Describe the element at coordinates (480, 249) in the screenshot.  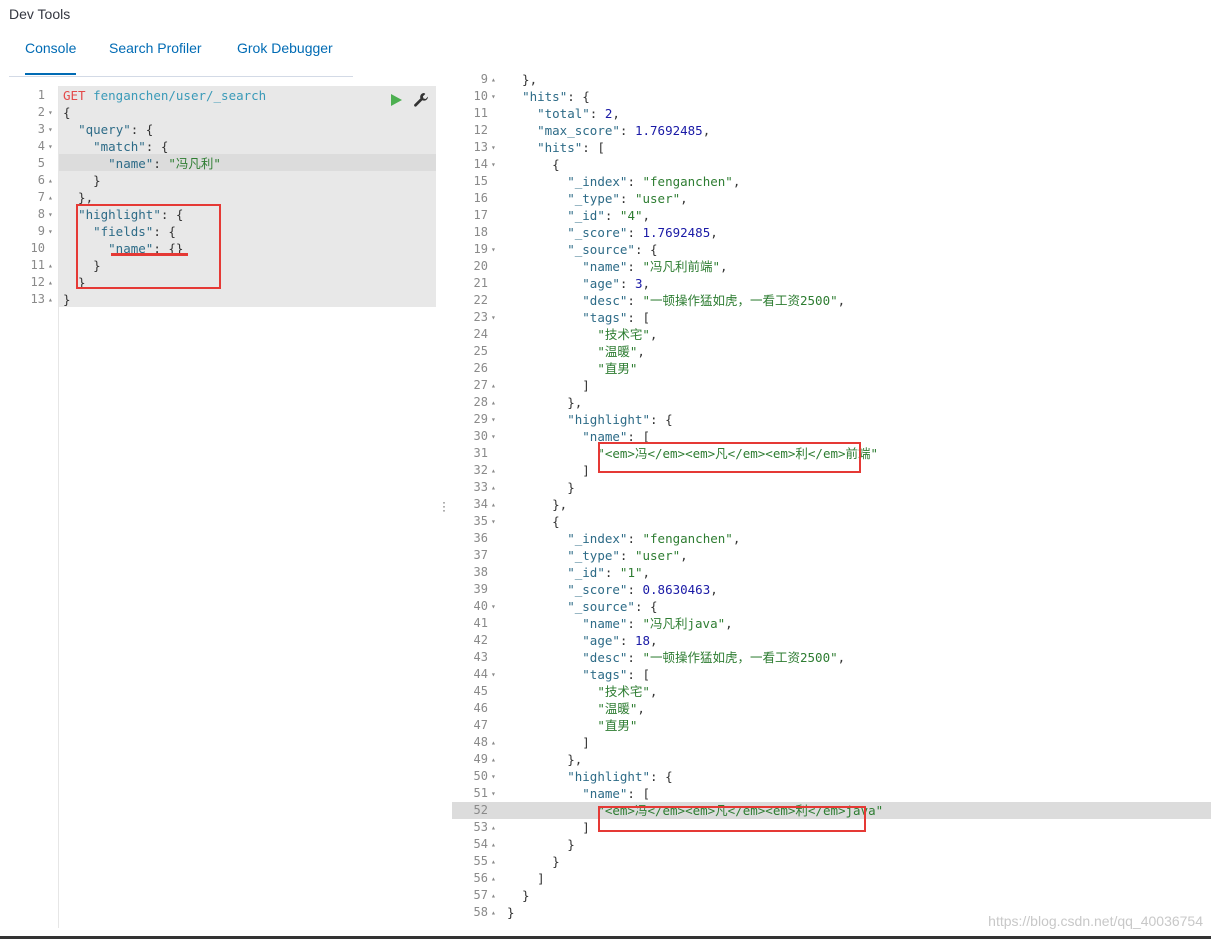
I see `line-number: 19` at that location.